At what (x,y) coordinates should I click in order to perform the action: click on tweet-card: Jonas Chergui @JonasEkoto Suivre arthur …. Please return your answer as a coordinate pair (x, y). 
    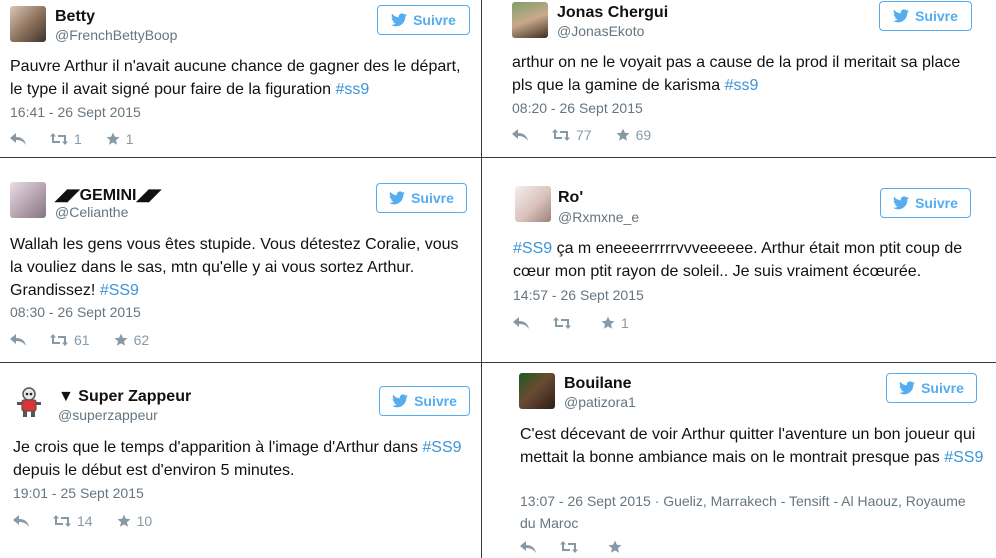
    Looking at the image, I should click on (739, 78).